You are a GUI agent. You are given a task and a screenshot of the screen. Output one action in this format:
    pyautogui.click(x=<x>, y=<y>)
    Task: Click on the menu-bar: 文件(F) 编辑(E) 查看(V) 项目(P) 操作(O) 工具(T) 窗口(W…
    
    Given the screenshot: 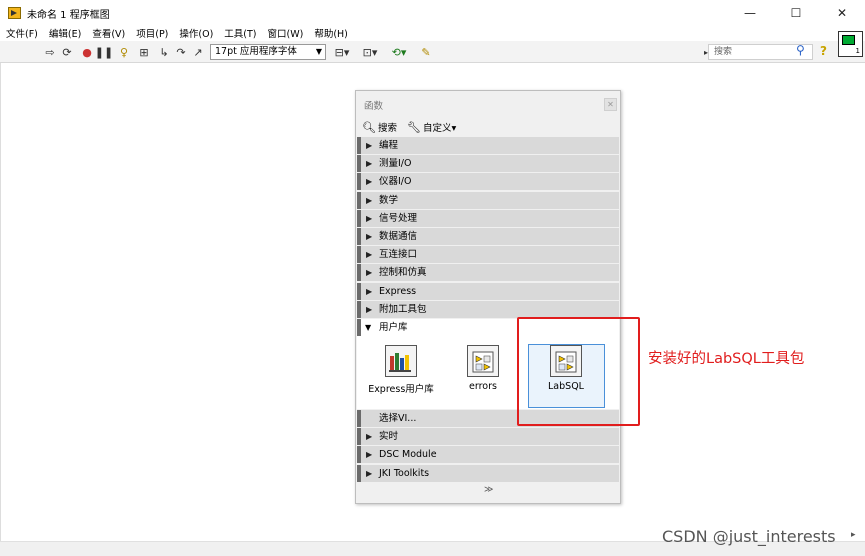 What is the action you would take?
    pyautogui.click(x=432, y=33)
    